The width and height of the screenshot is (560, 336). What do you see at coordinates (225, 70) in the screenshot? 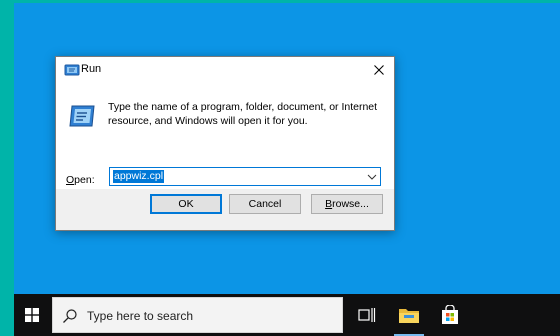
I see `title-bar: Run` at bounding box center [225, 70].